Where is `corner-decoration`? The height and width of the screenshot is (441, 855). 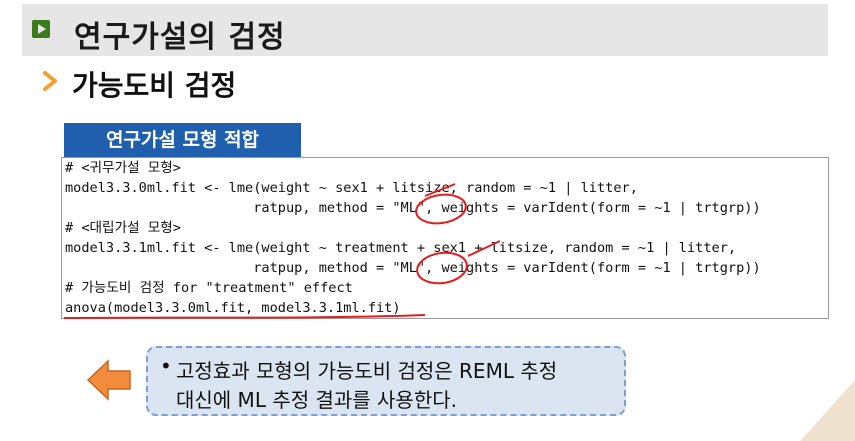 corner-decoration is located at coordinates (827, 410).